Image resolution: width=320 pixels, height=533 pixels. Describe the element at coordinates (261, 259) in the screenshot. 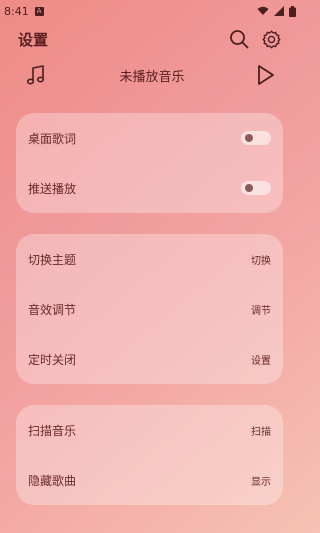

I see `switch-theme-button: 切换` at that location.